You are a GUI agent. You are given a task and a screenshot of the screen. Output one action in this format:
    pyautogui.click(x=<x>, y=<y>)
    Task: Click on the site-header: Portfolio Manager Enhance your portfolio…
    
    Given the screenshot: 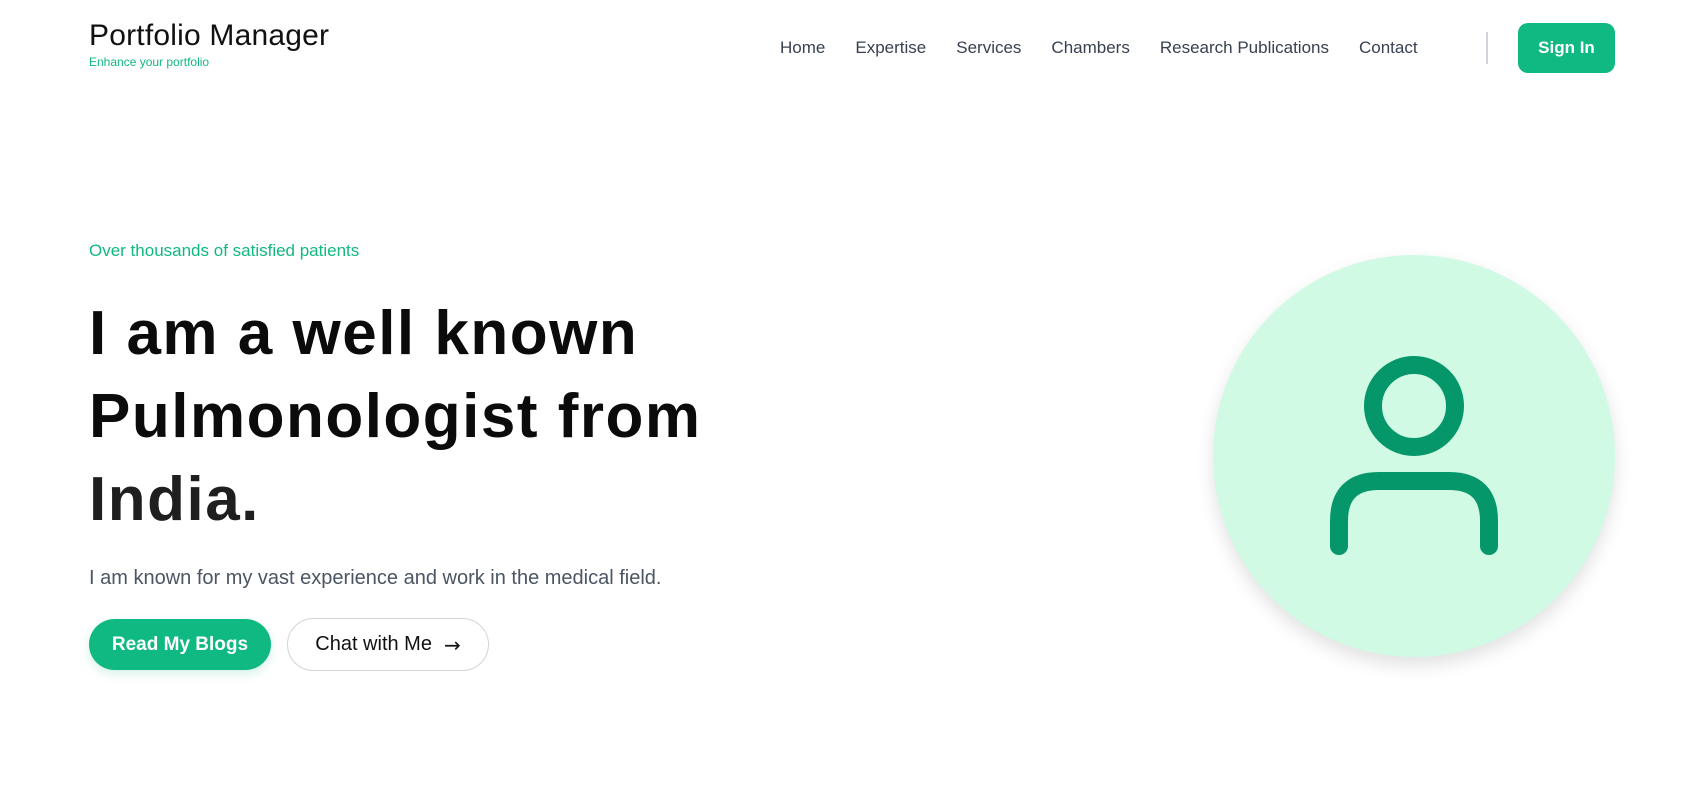 What is the action you would take?
    pyautogui.click(x=848, y=48)
    